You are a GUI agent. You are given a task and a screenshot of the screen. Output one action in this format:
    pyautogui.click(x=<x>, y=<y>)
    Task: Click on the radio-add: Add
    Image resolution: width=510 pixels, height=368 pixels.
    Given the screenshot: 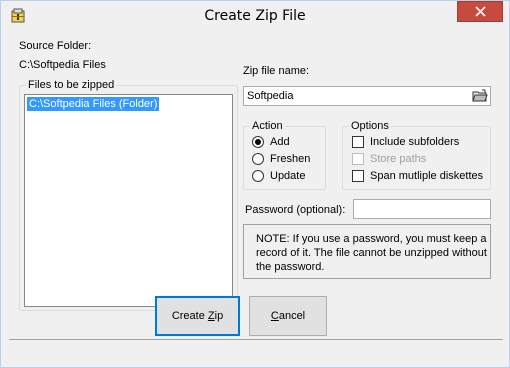 What is the action you would take?
    pyautogui.click(x=271, y=142)
    